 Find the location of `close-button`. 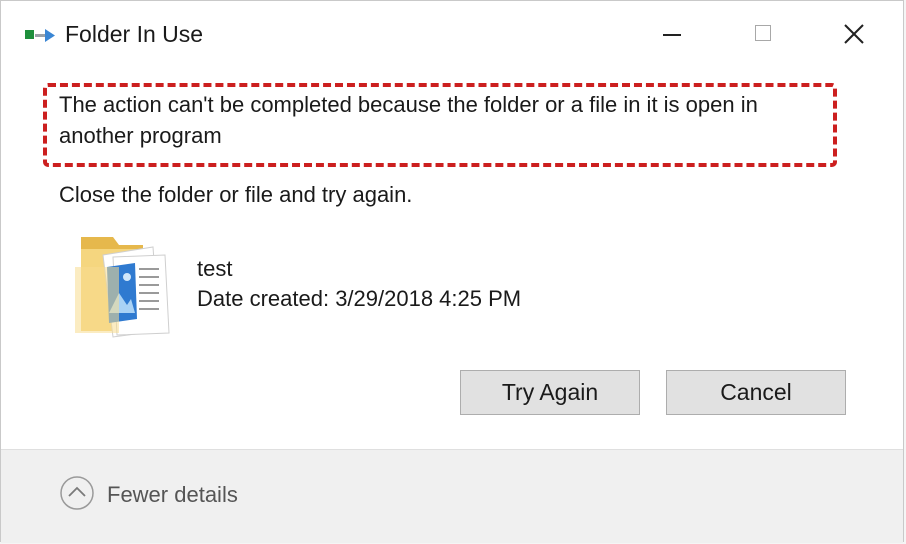

close-button is located at coordinates (854, 34).